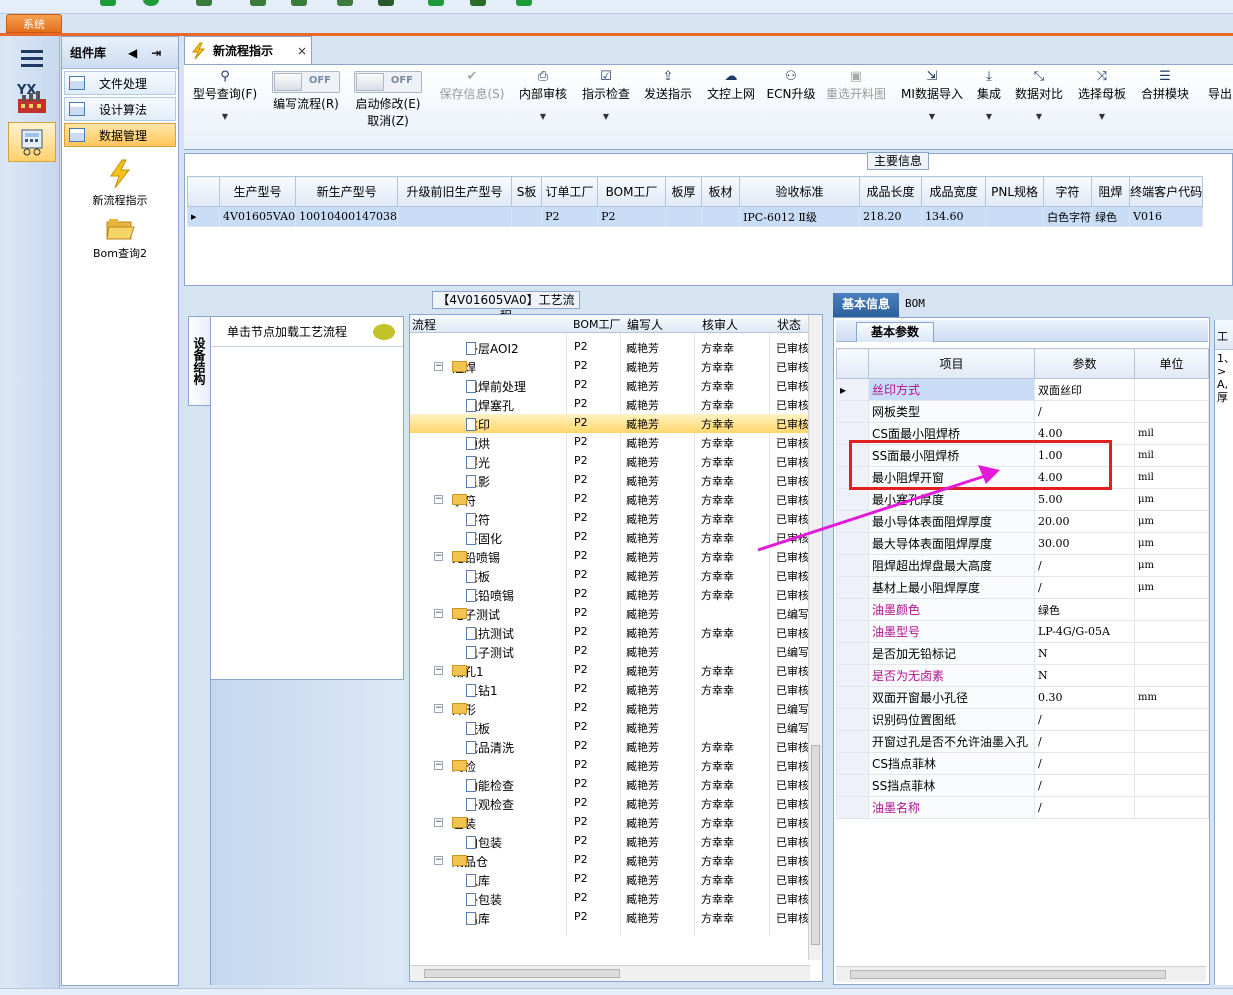 This screenshot has height=995, width=1233. Describe the element at coordinates (120, 83) in the screenshot. I see `nav-item-file-processing: 文件处理` at that location.